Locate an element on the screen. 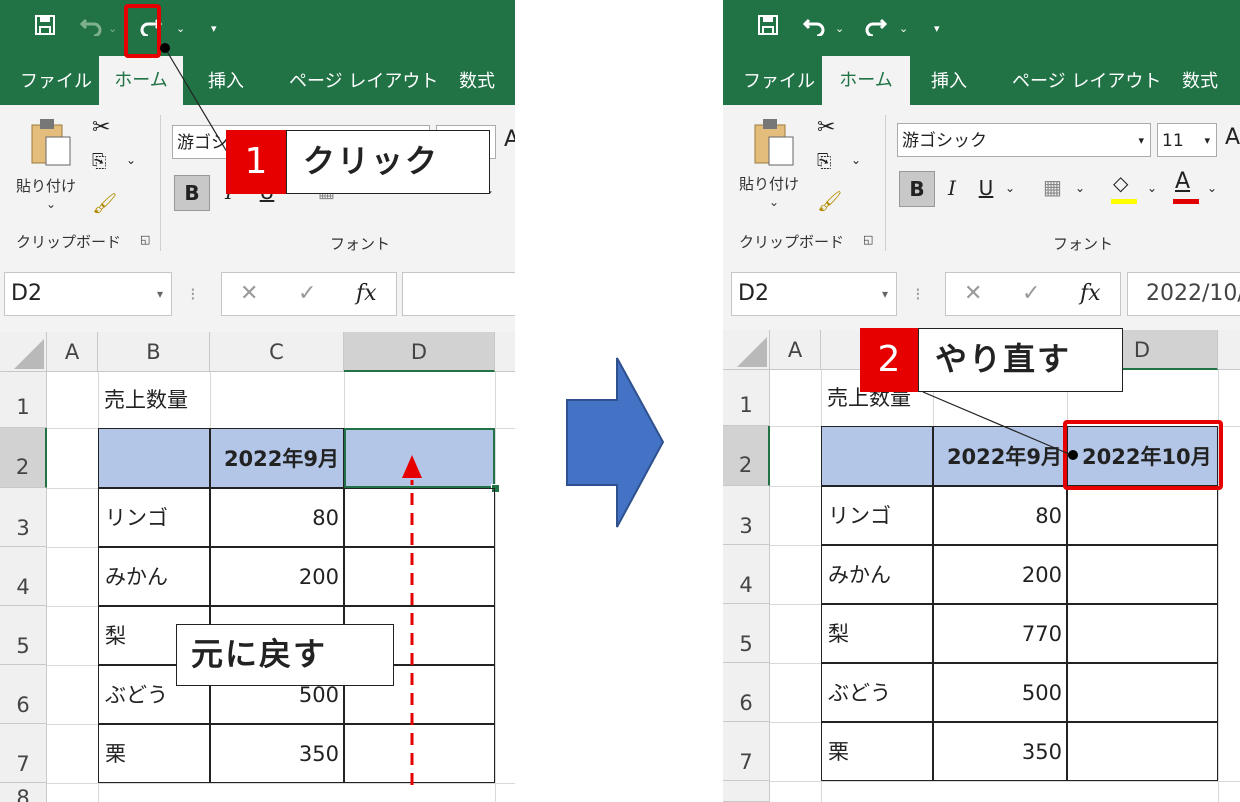 The width and height of the screenshot is (1240, 802). undo-note-callout: 元に戻す is located at coordinates (285, 655).